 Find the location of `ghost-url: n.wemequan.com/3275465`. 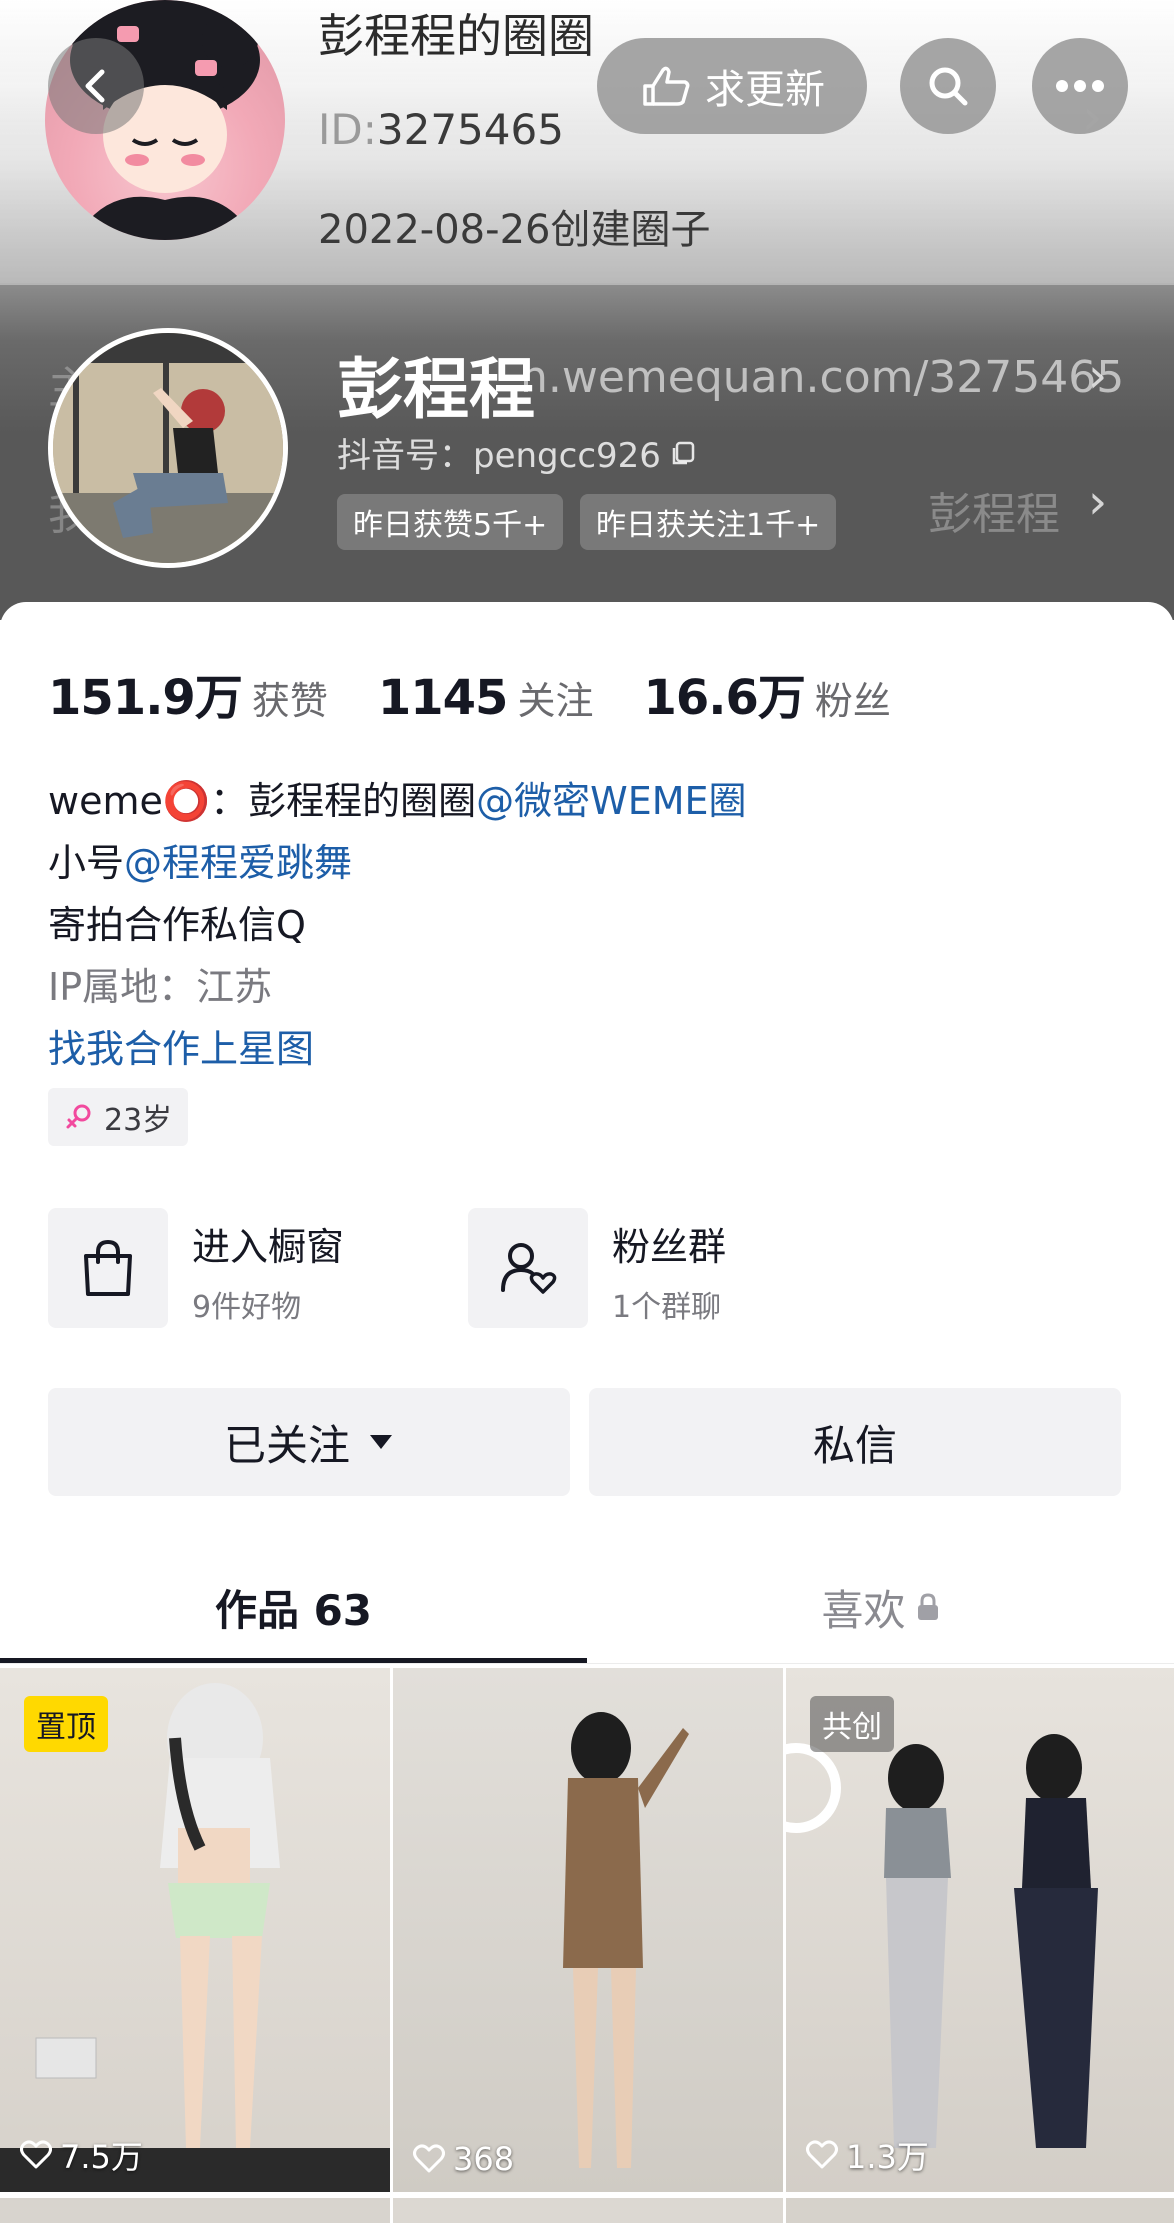

ghost-url: n.wemequan.com/3275465 is located at coordinates (822, 377).